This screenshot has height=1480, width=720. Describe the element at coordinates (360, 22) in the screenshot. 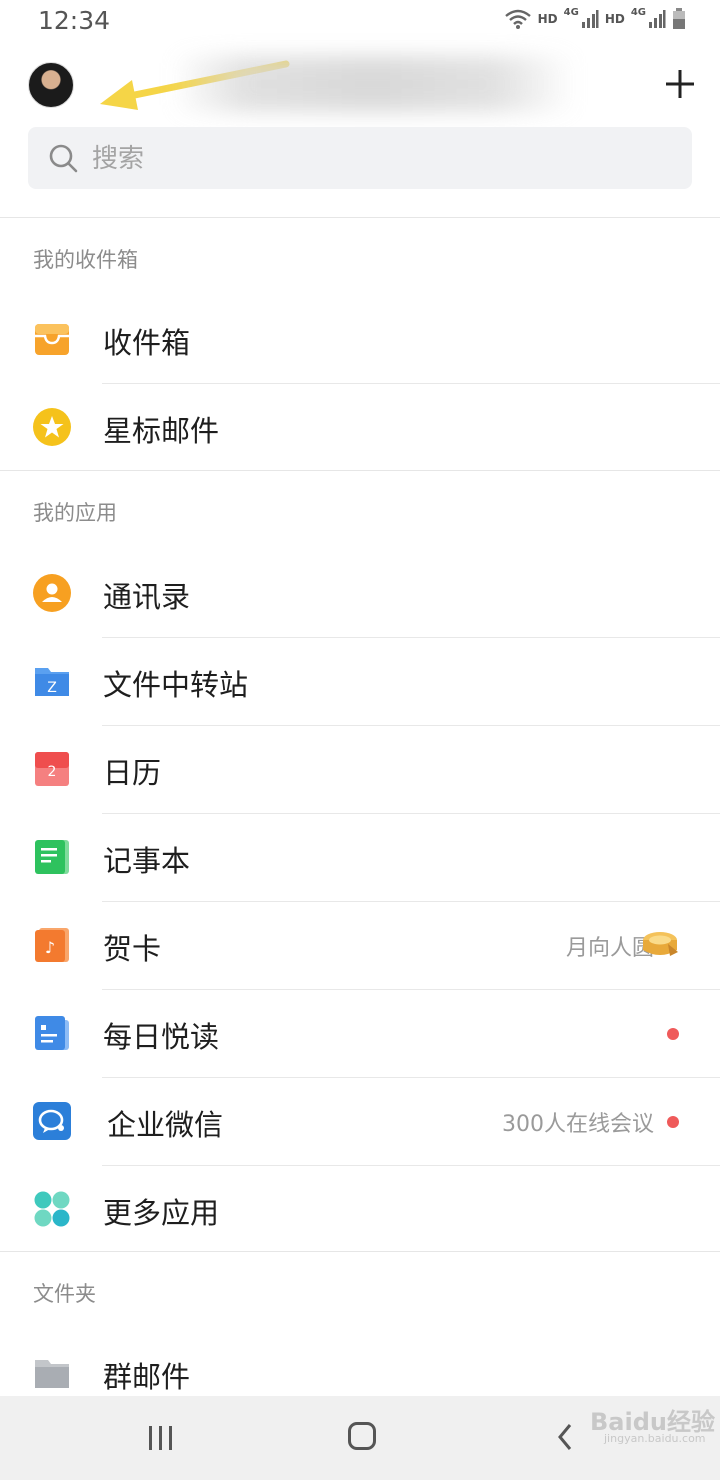

I see `status-bar: 12:34 HD 4G HD 4G` at that location.